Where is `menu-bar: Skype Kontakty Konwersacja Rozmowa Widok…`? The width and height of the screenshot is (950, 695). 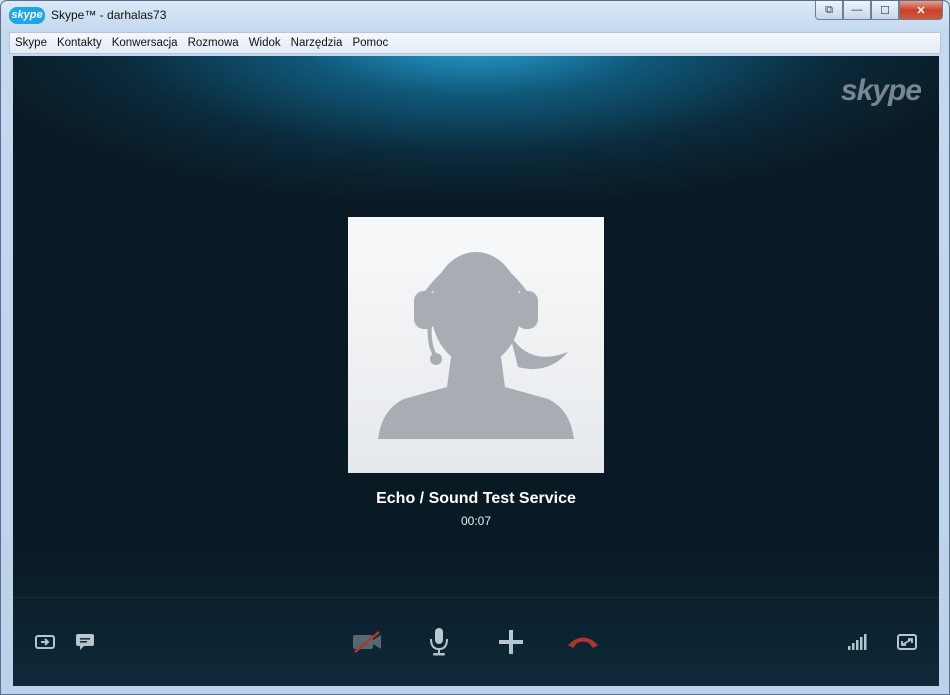 menu-bar: Skype Kontakty Konwersacja Rozmowa Widok… is located at coordinates (475, 43).